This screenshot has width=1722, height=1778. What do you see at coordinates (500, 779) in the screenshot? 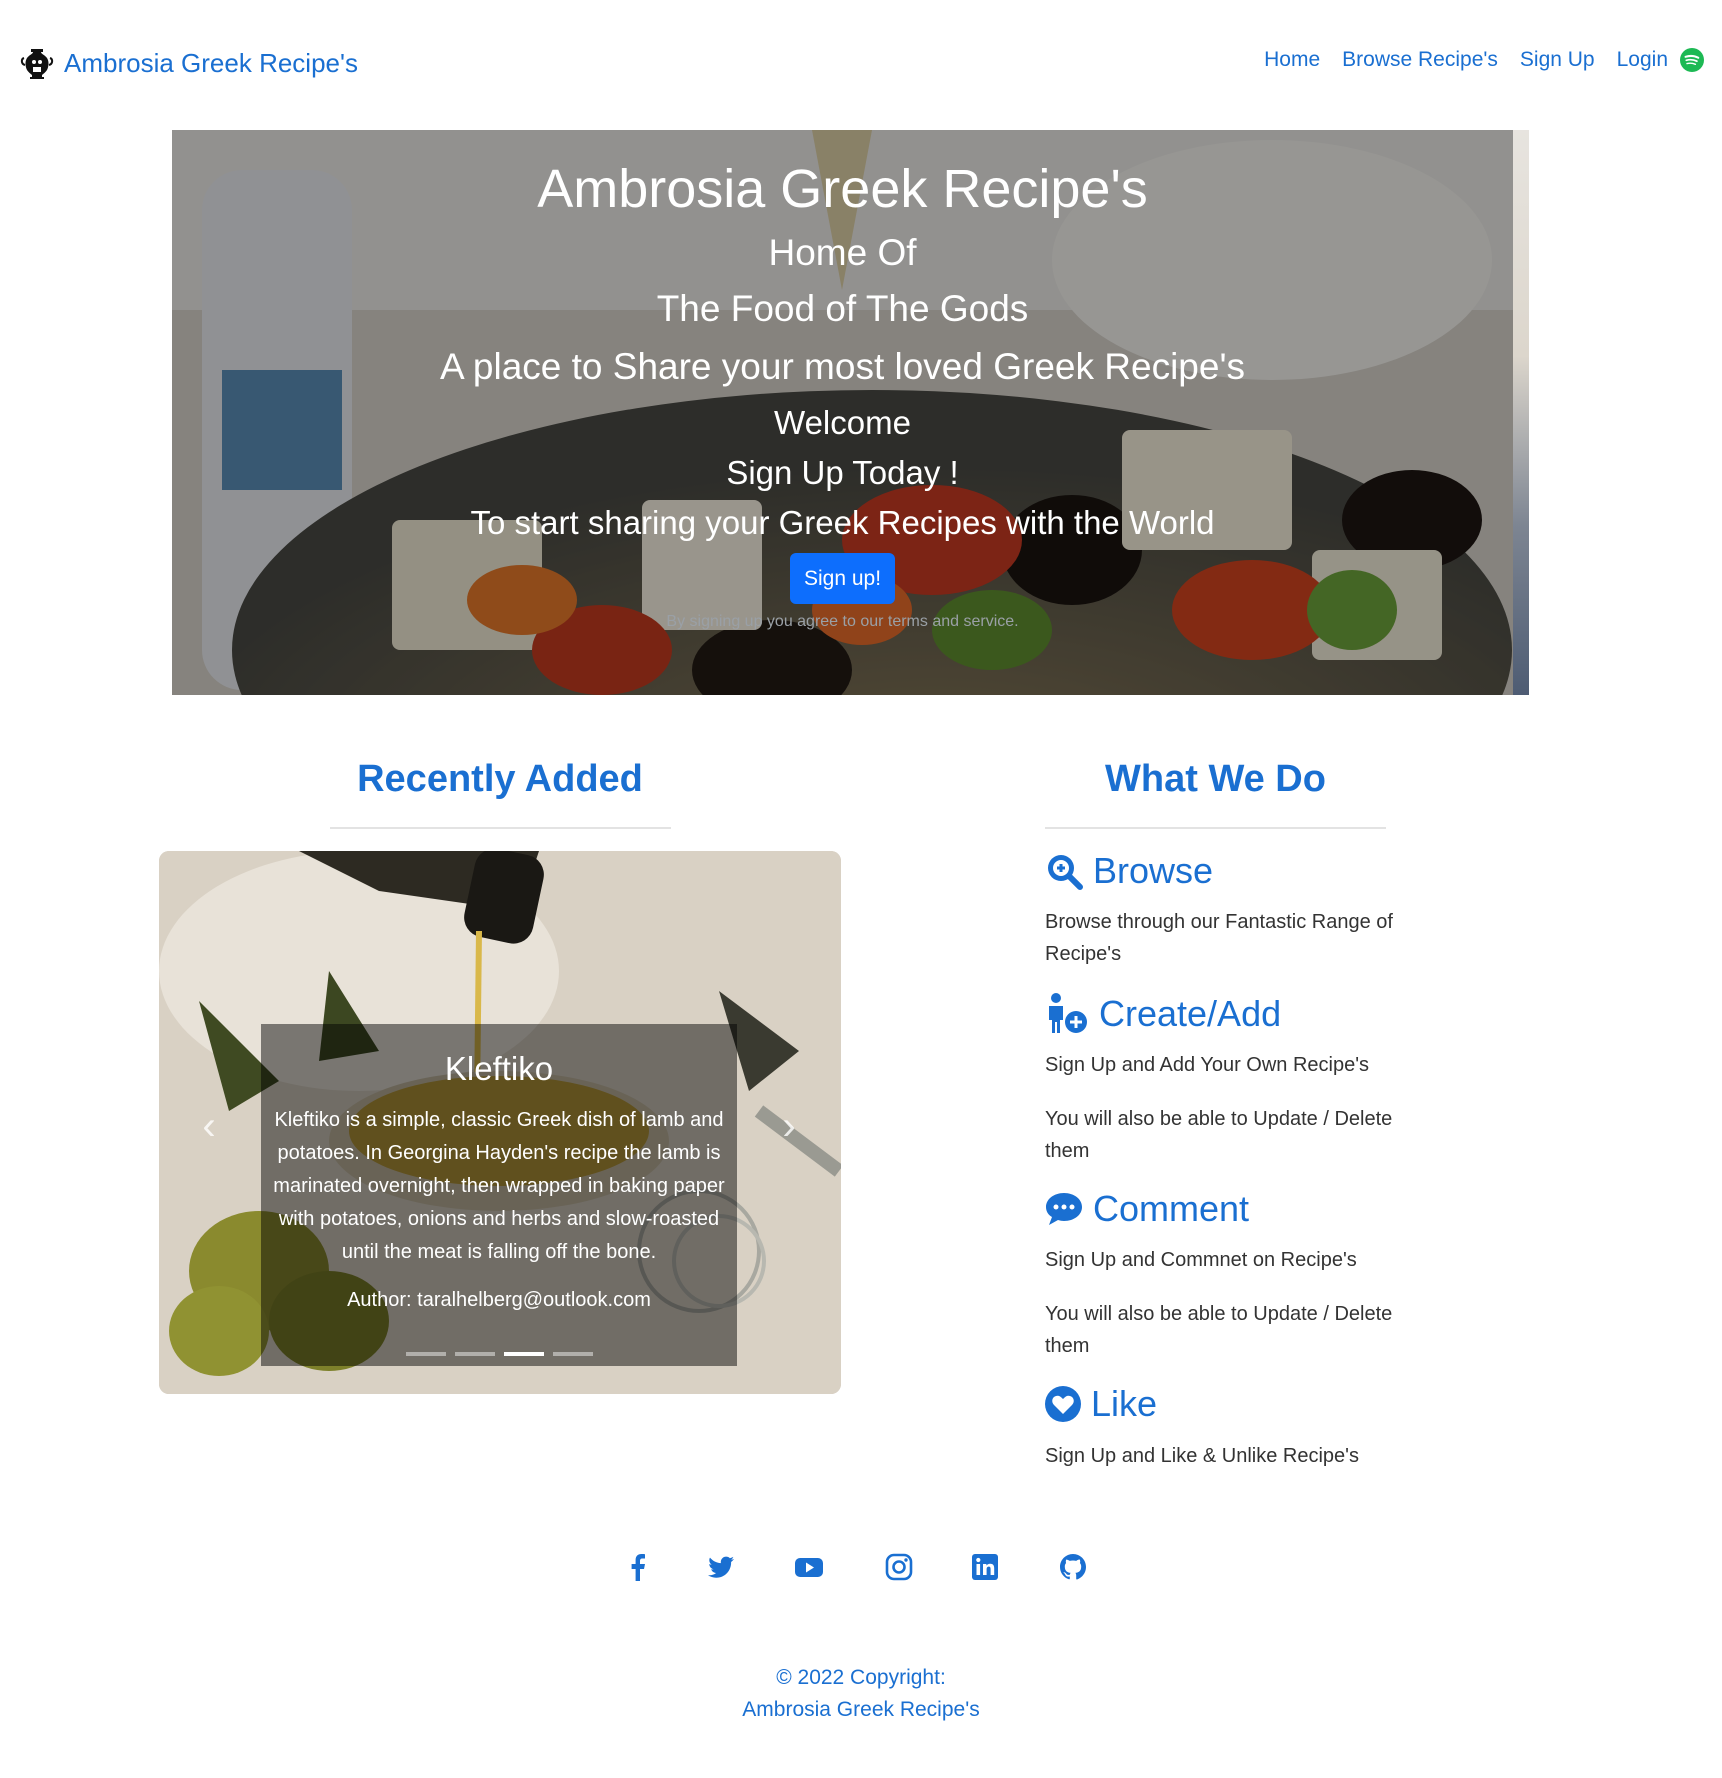
I see `recently-added-title: Recently Added` at bounding box center [500, 779].